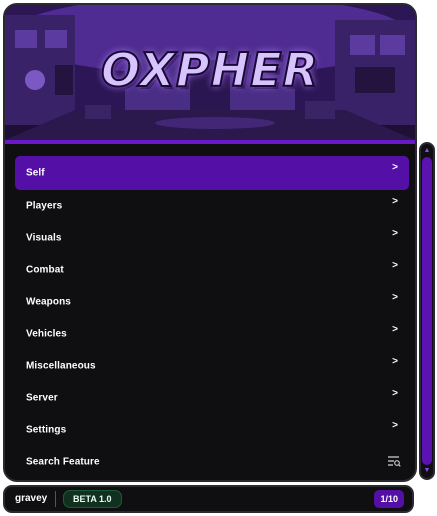 Image resolution: width=437 pixels, height=516 pixels. What do you see at coordinates (208, 499) in the screenshot?
I see `status-footer: gravey BETA 1.0 1/10` at bounding box center [208, 499].